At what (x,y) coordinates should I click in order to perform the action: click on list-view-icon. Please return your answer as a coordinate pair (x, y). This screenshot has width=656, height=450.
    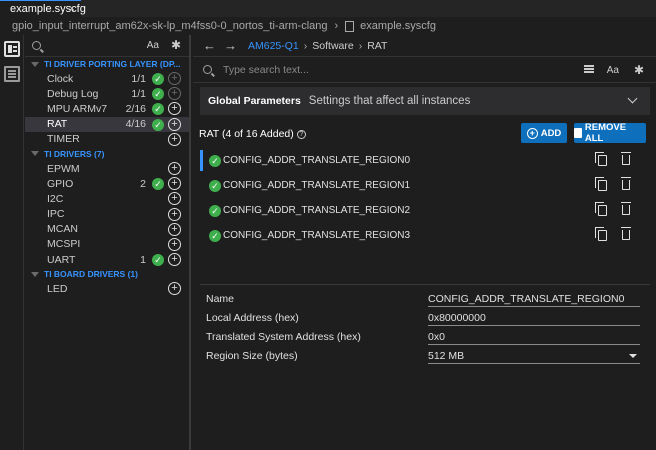
    Looking at the image, I should click on (589, 66).